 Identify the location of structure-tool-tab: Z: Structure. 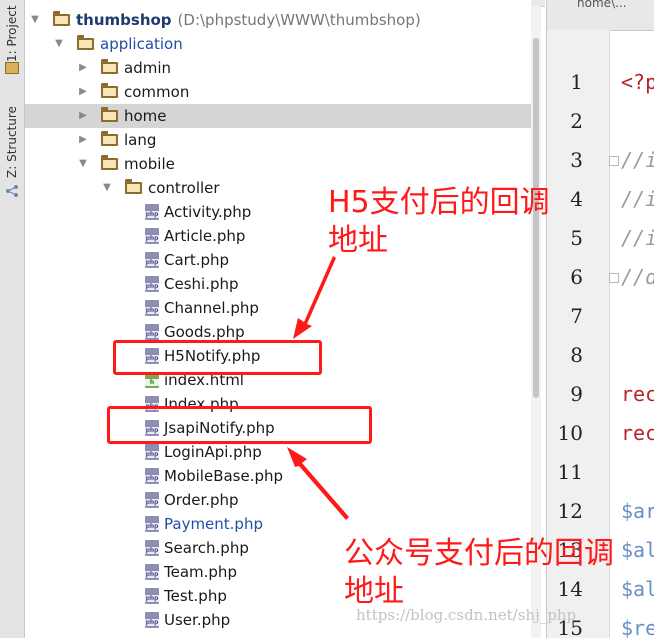
(12, 139).